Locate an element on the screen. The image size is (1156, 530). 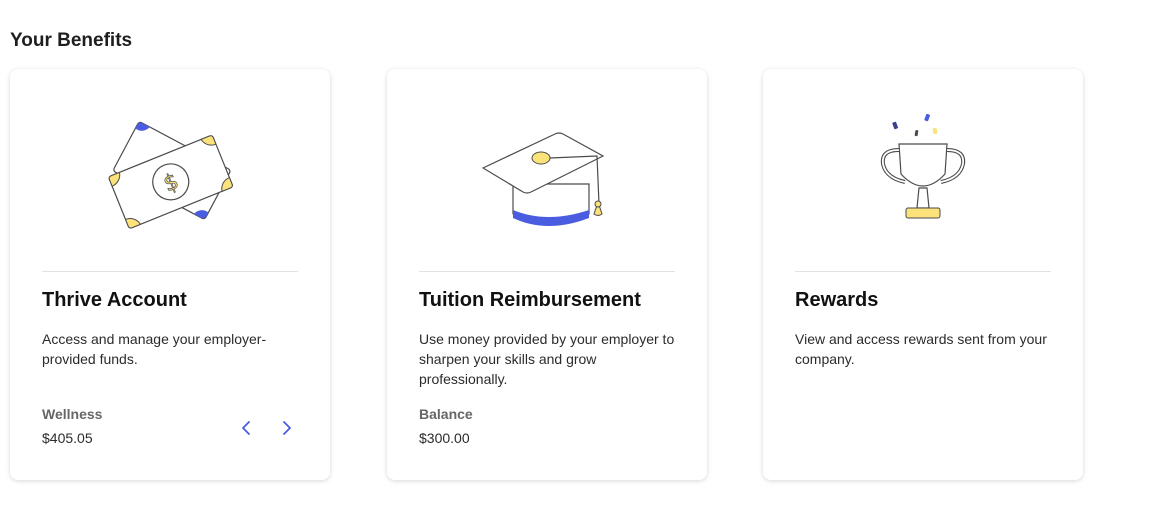
balance-label: Wellness is located at coordinates (72, 414).